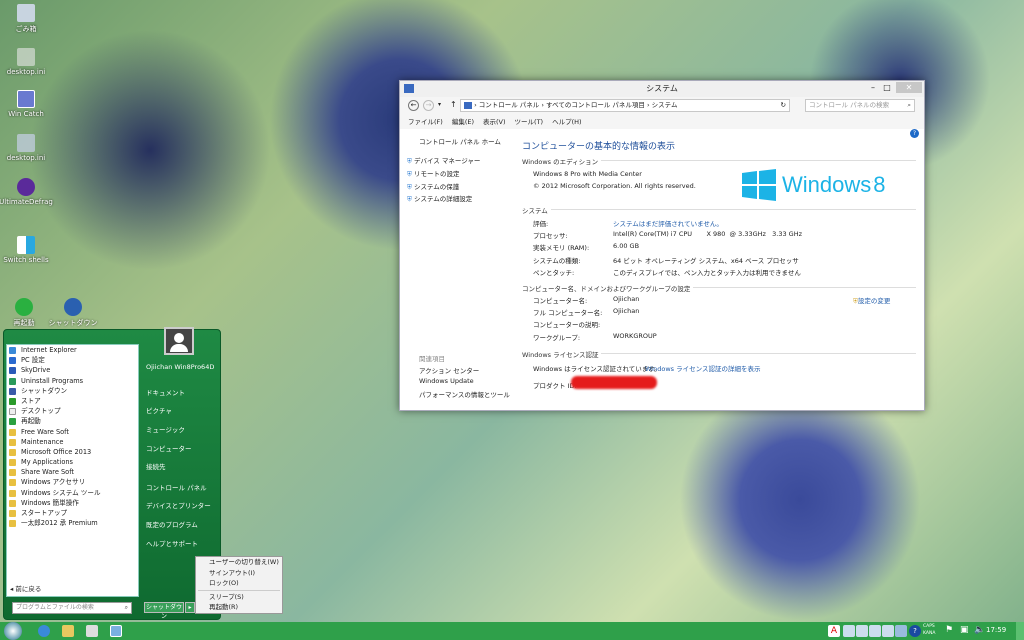  Describe the element at coordinates (156, 466) in the screenshot. I see `start-right-item: 接続先` at that location.